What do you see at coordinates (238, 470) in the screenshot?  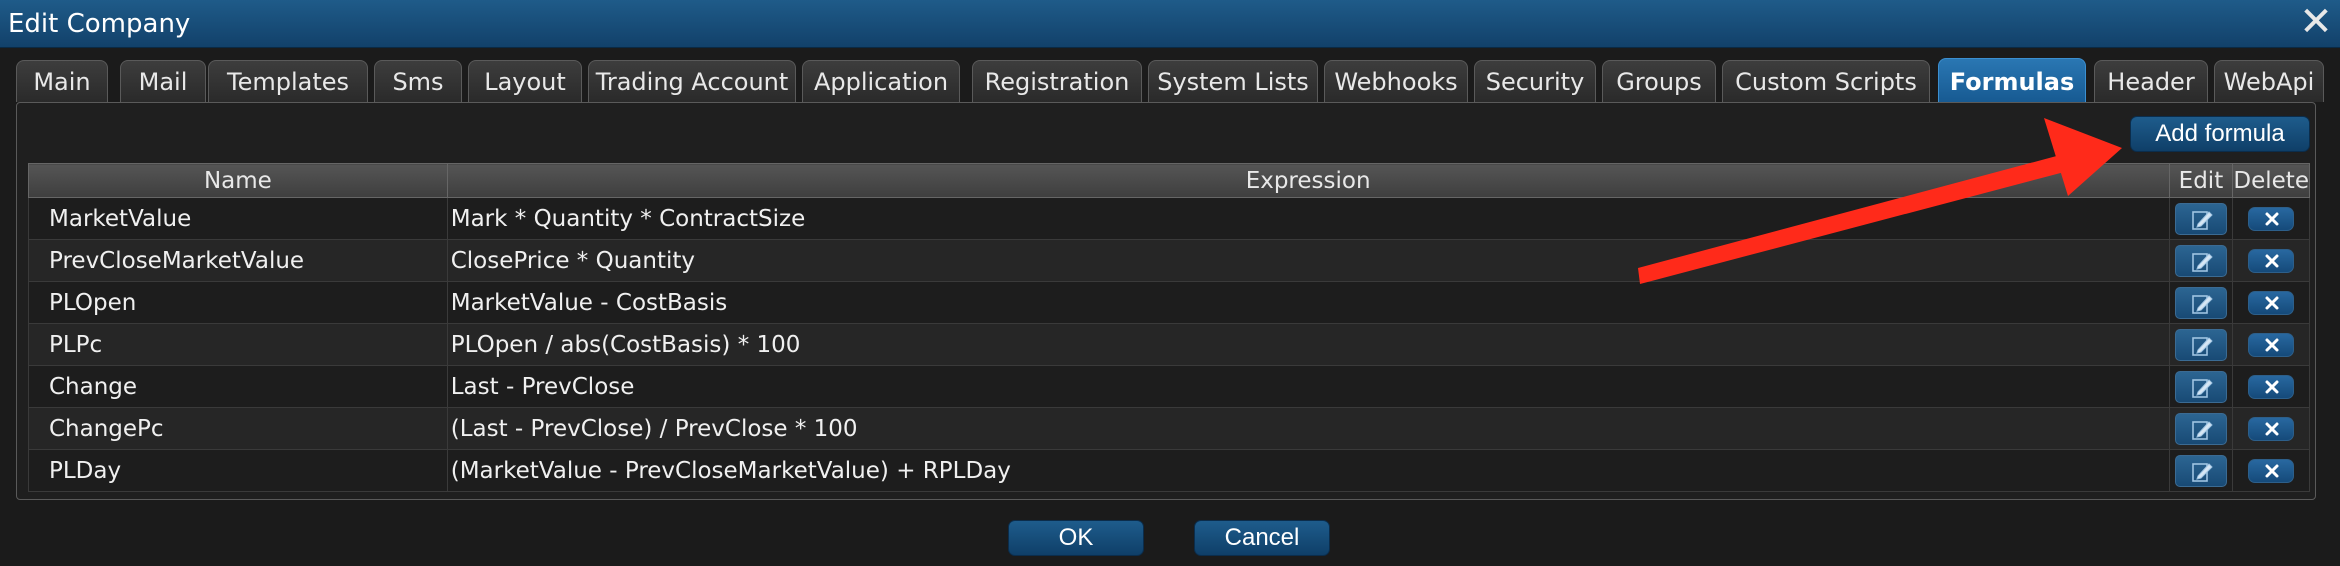 I see `formula-name: PLDay` at bounding box center [238, 470].